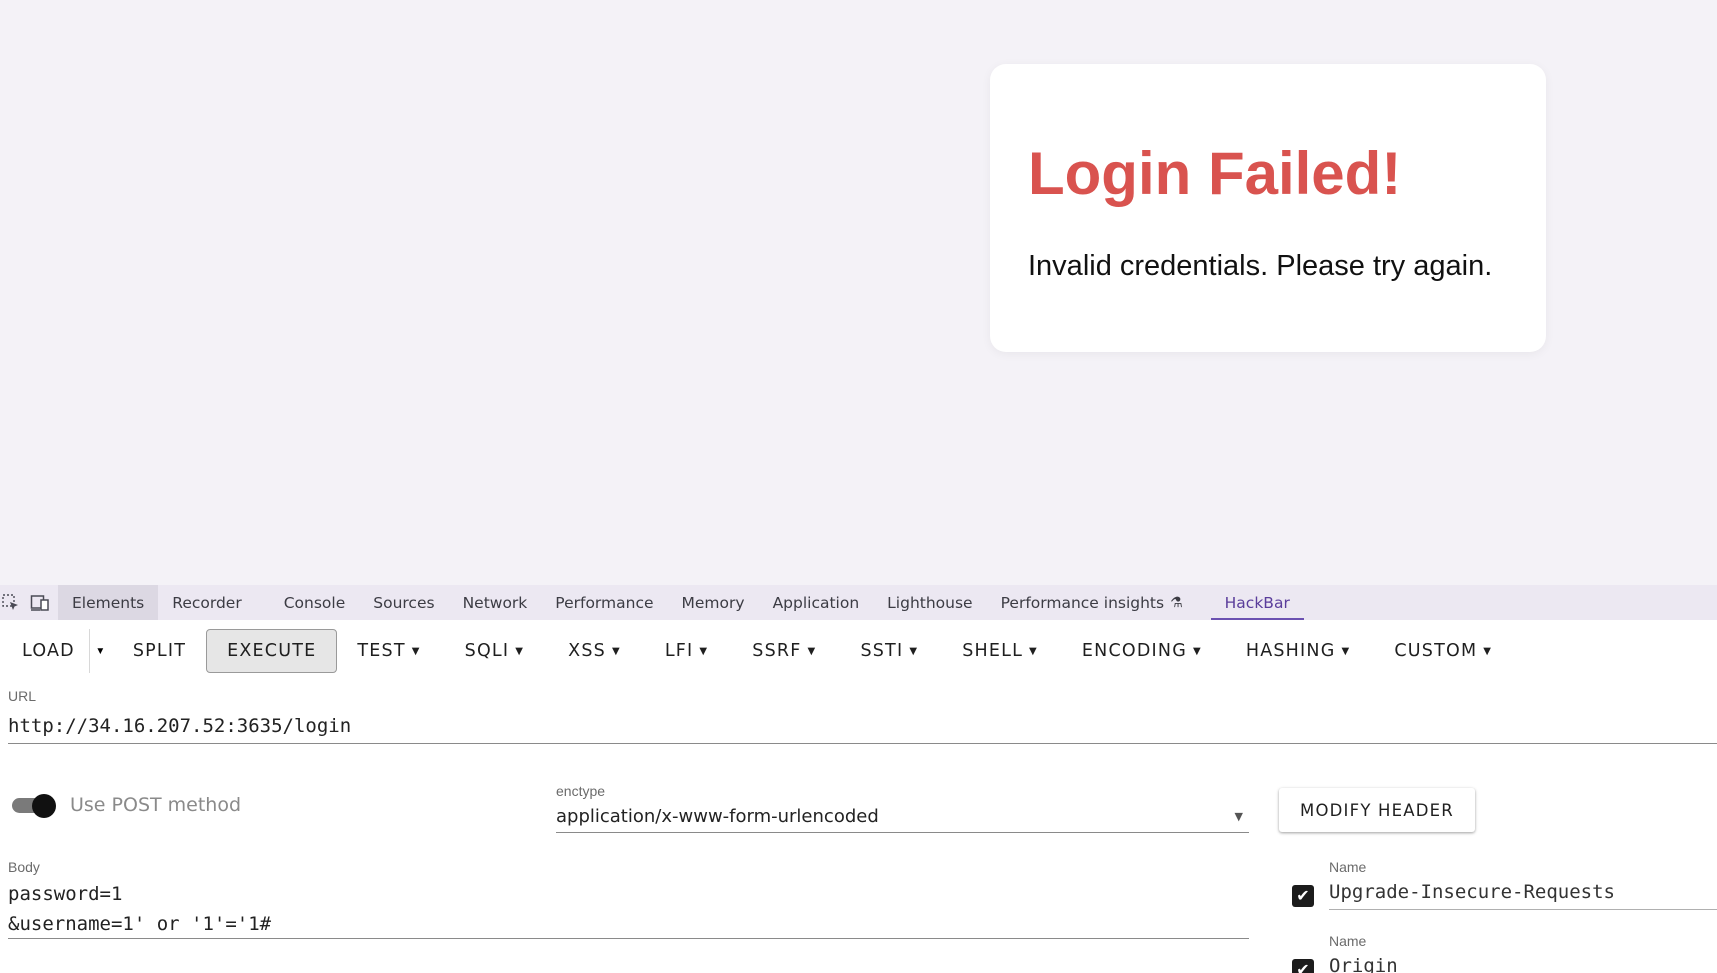 The image size is (1717, 973). What do you see at coordinates (156, 805) in the screenshot?
I see `post-method-label: Use POST method` at bounding box center [156, 805].